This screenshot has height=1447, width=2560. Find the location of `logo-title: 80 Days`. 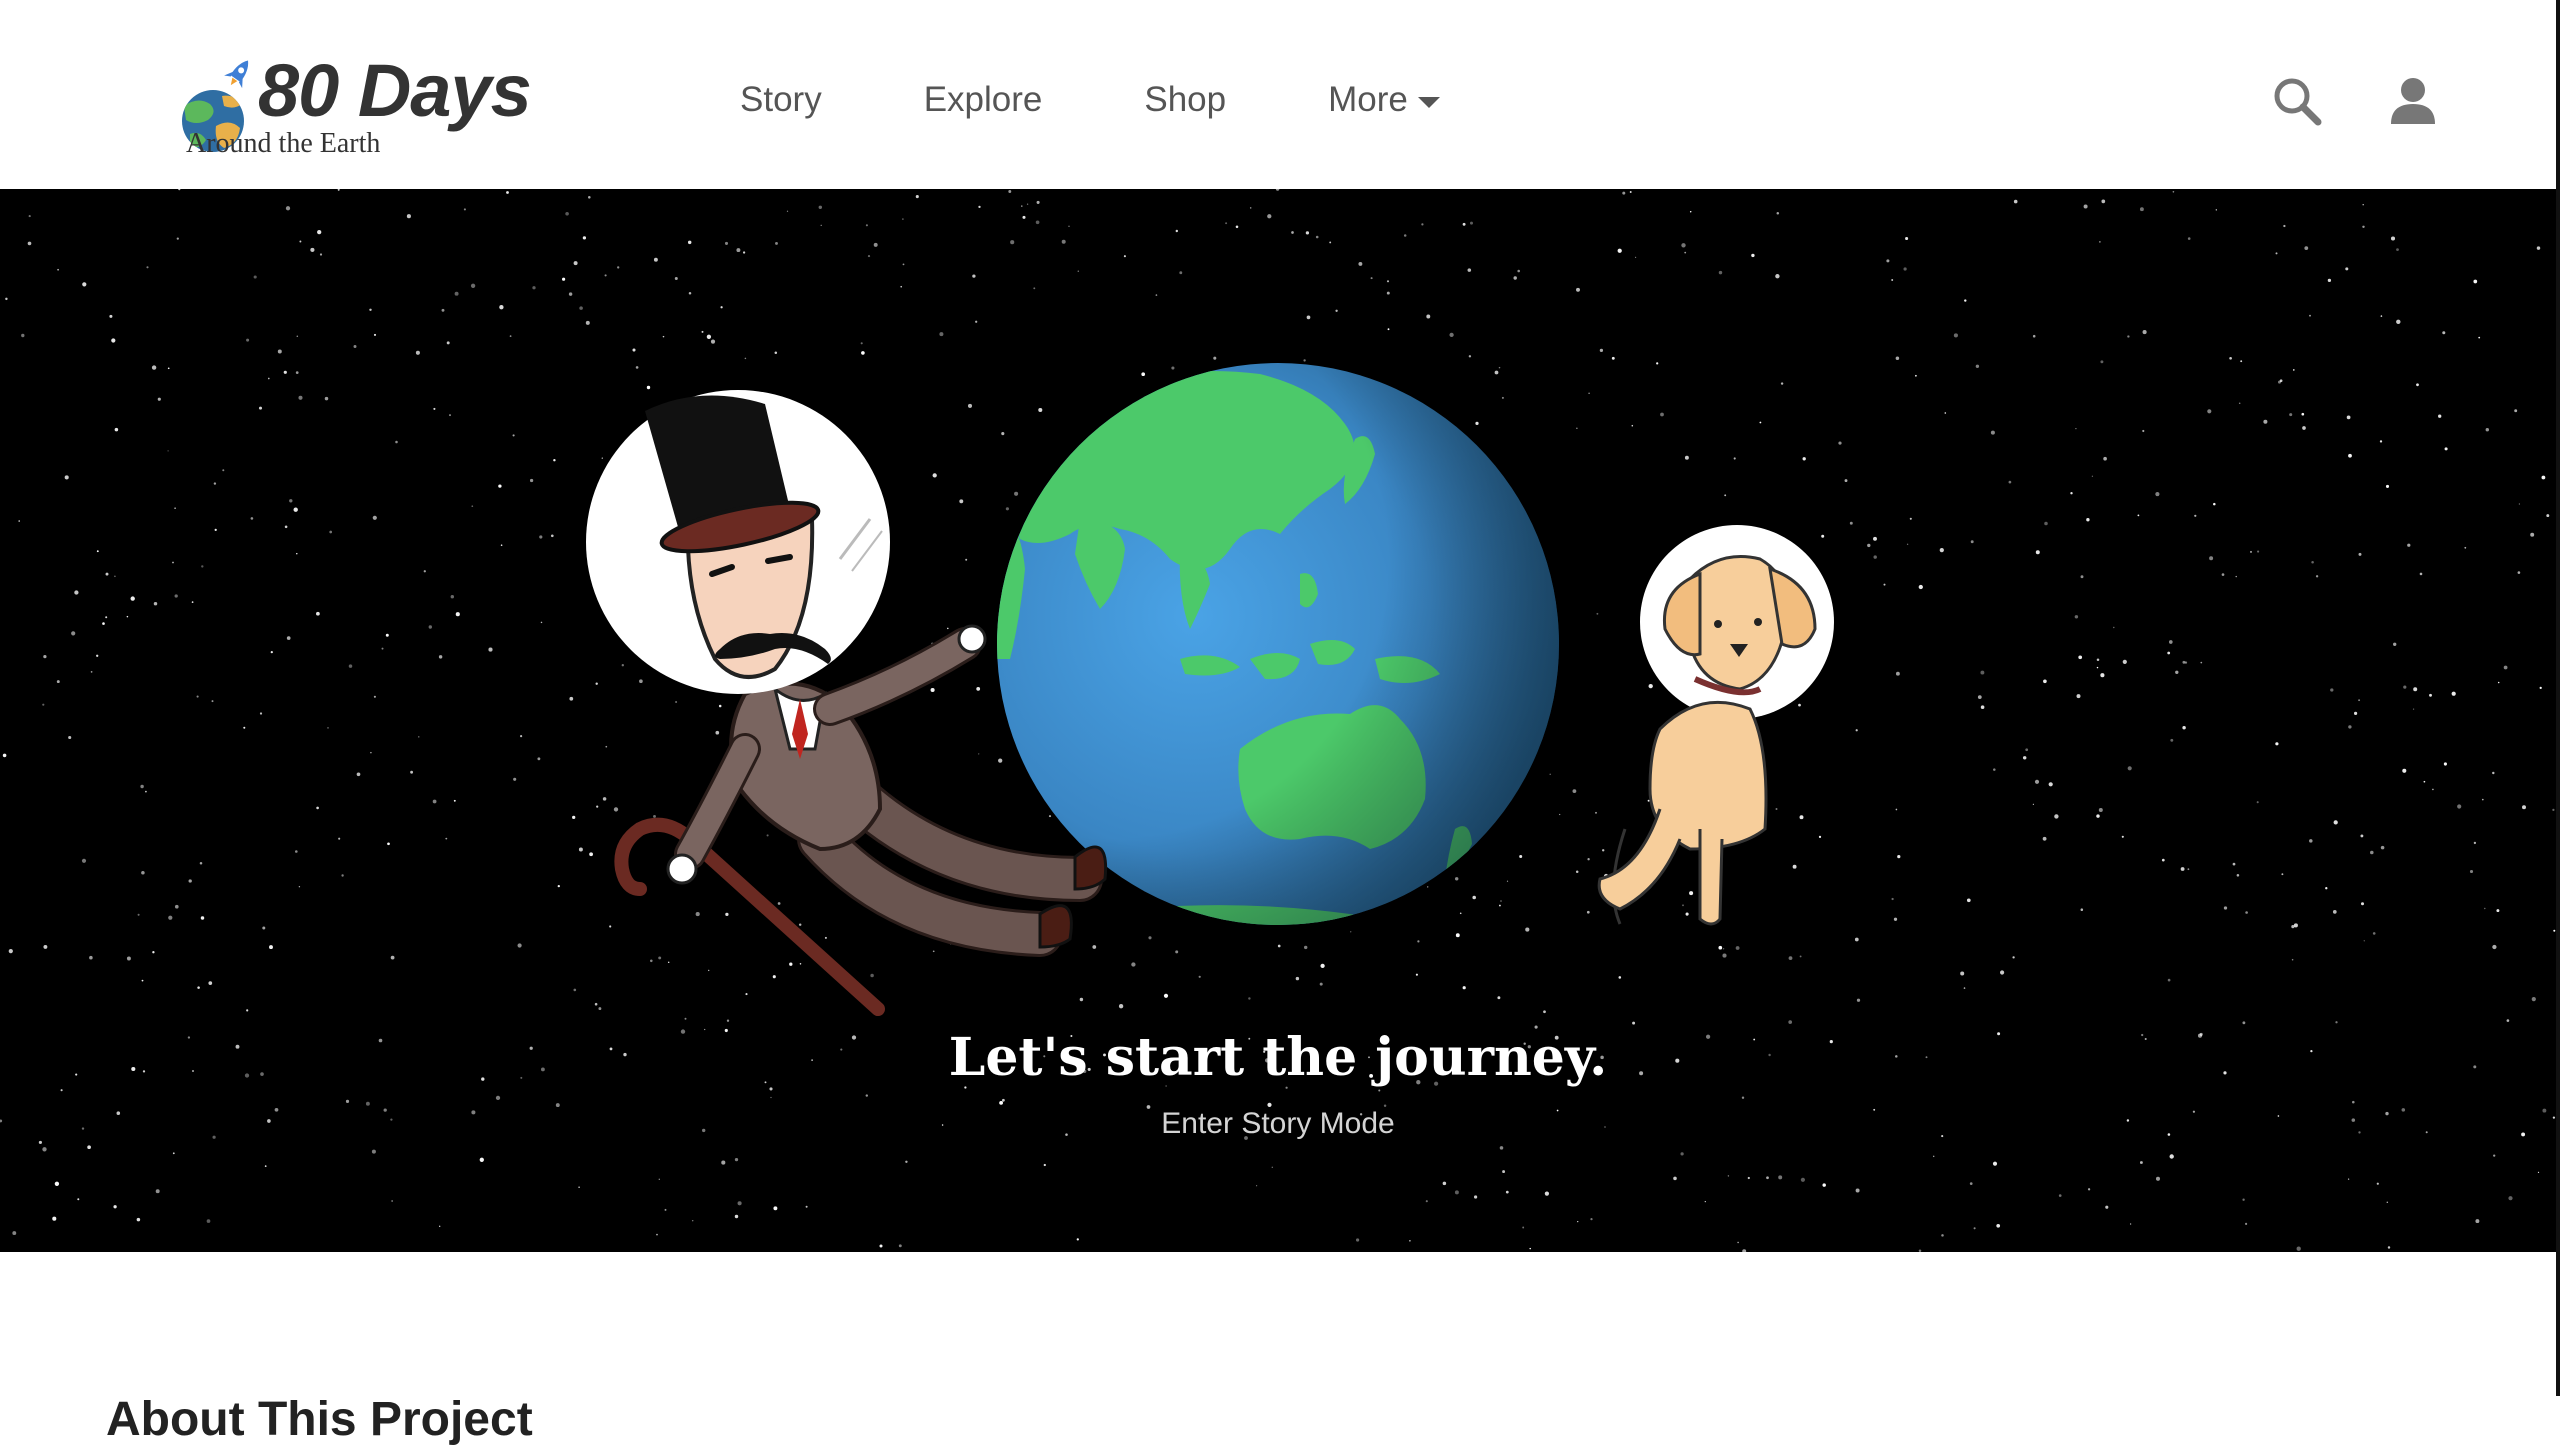

logo-title: 80 Days is located at coordinates (395, 90).